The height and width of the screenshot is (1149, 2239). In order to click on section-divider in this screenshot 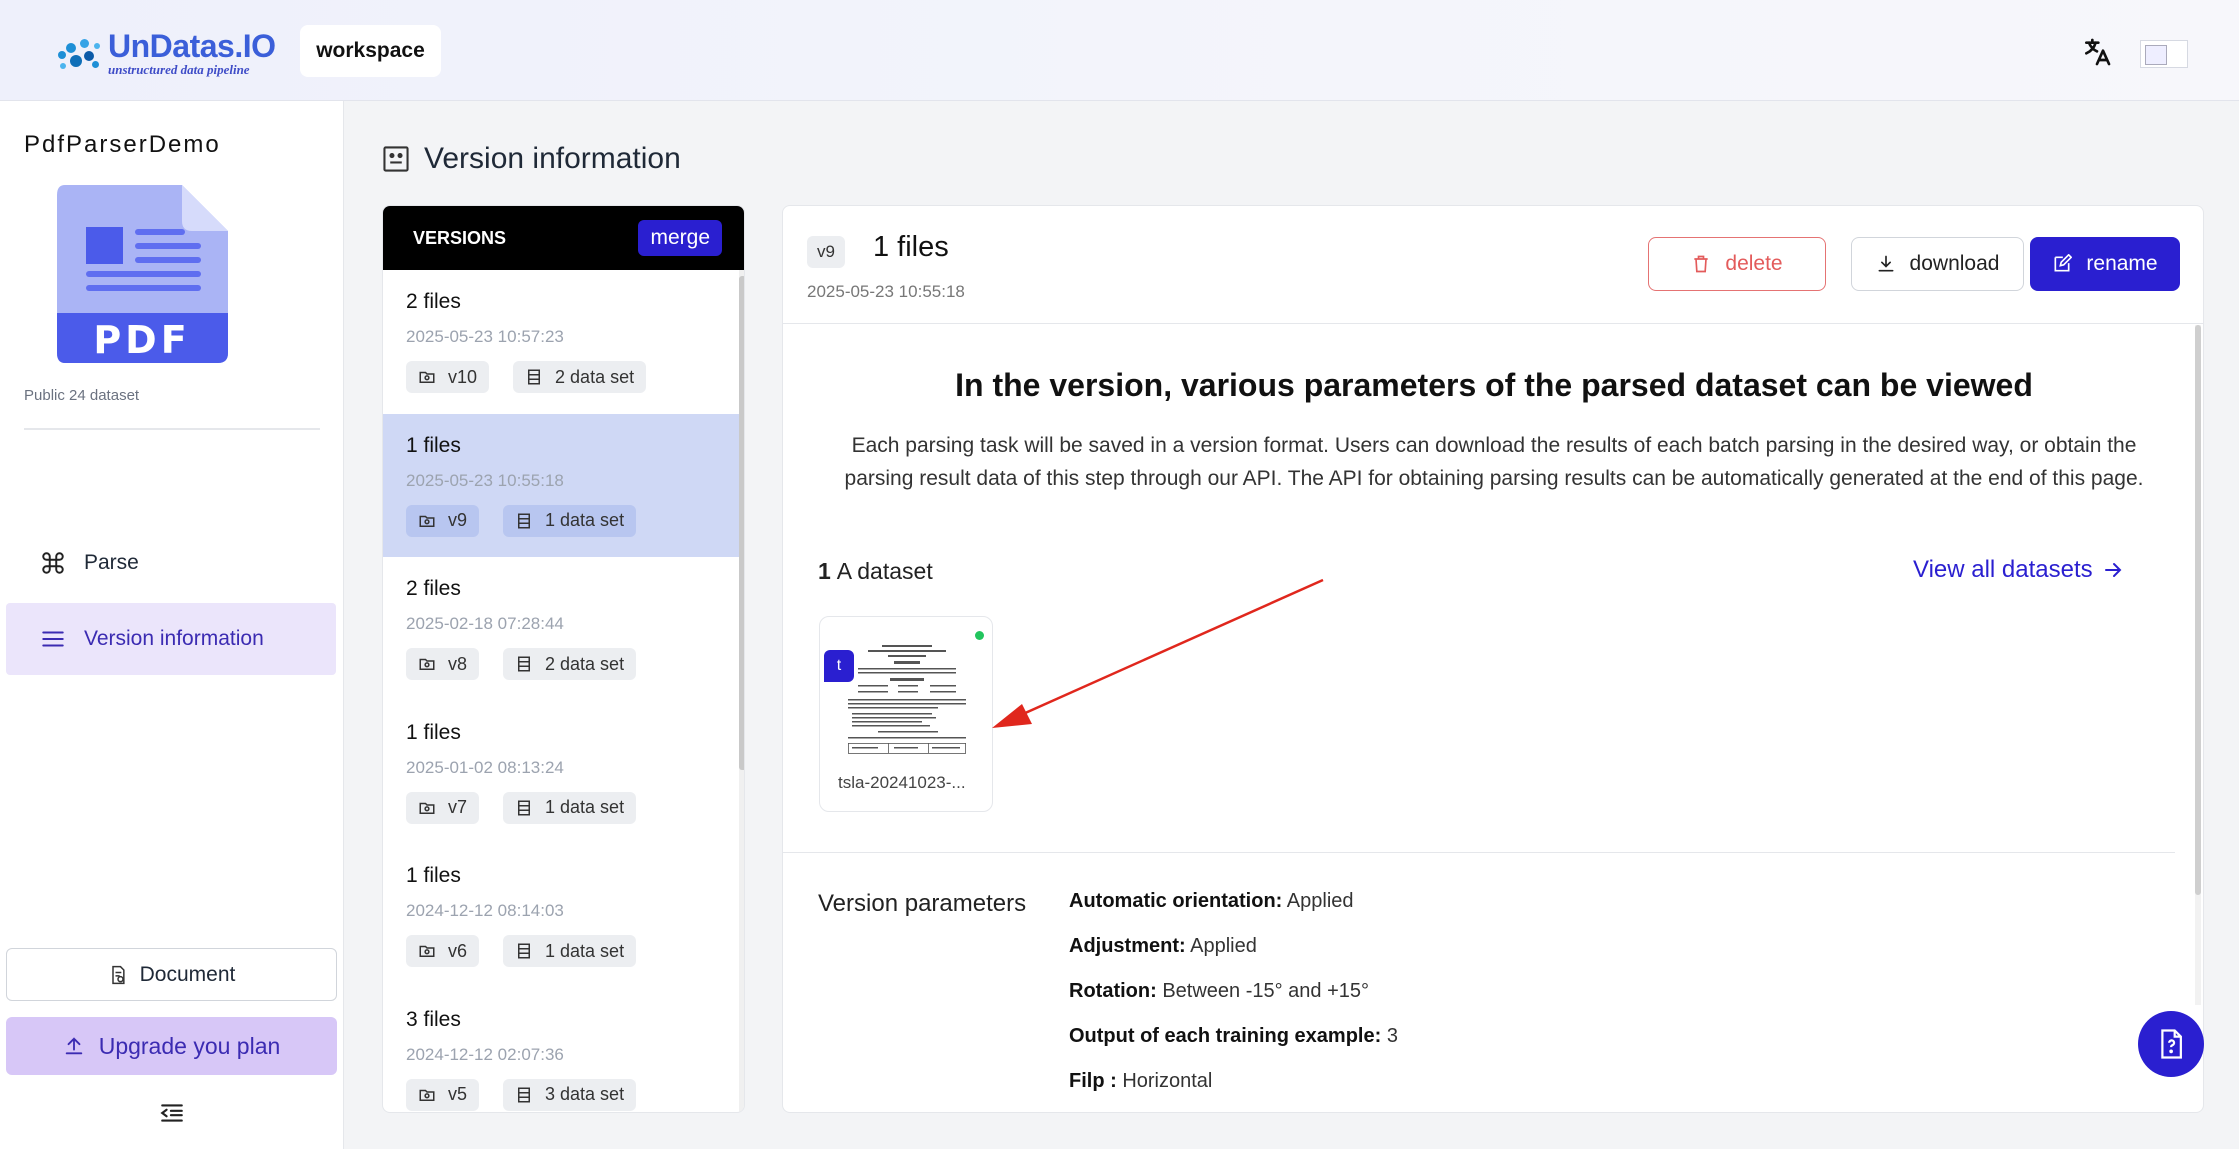, I will do `click(1479, 852)`.